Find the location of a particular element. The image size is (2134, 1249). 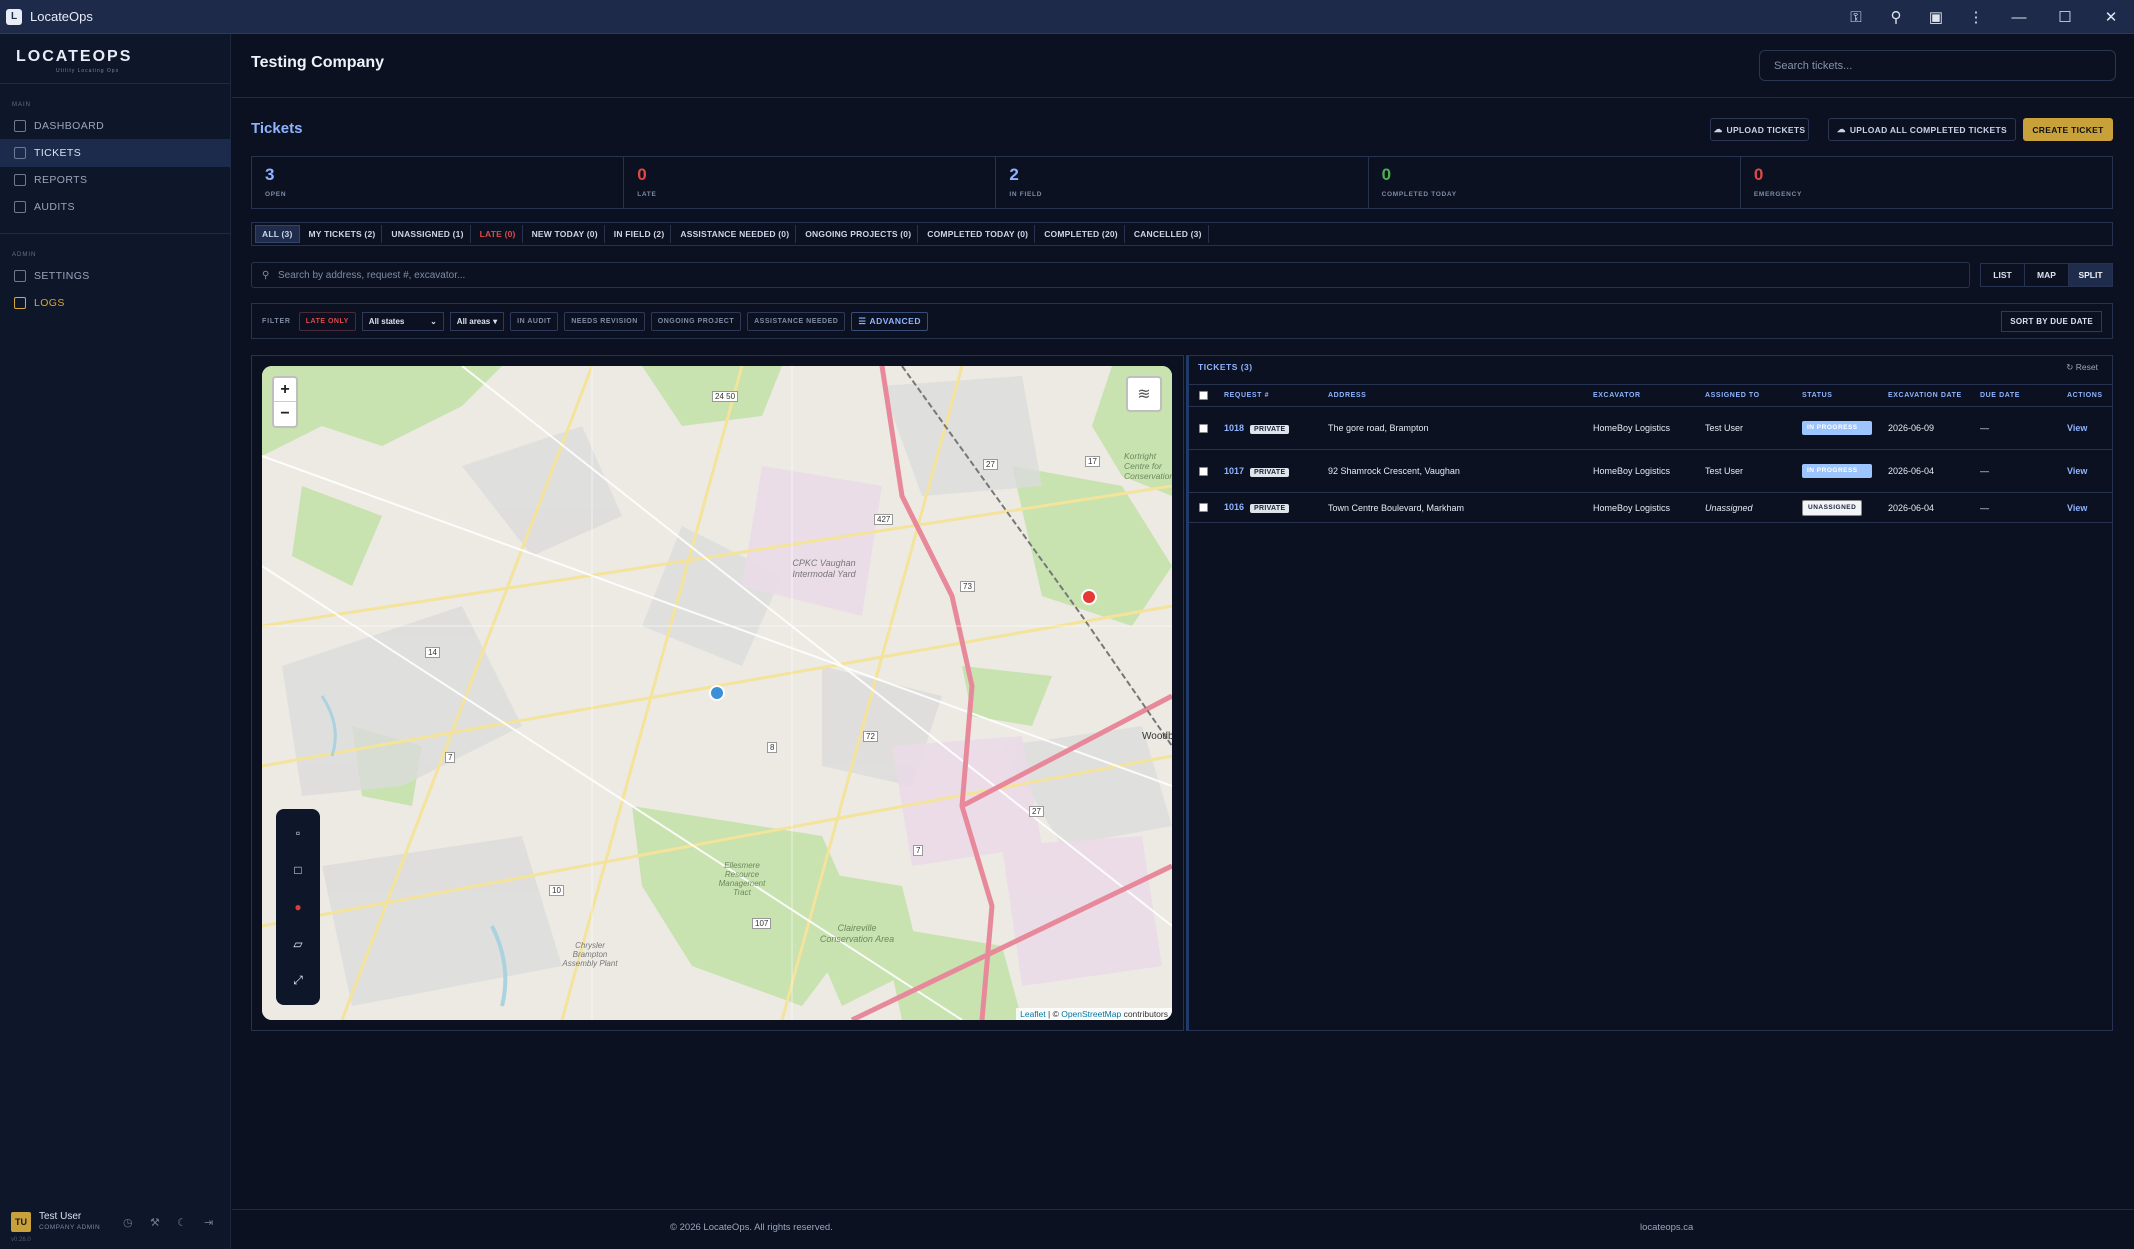

tab-late: LATE (0) is located at coordinates (498, 234).